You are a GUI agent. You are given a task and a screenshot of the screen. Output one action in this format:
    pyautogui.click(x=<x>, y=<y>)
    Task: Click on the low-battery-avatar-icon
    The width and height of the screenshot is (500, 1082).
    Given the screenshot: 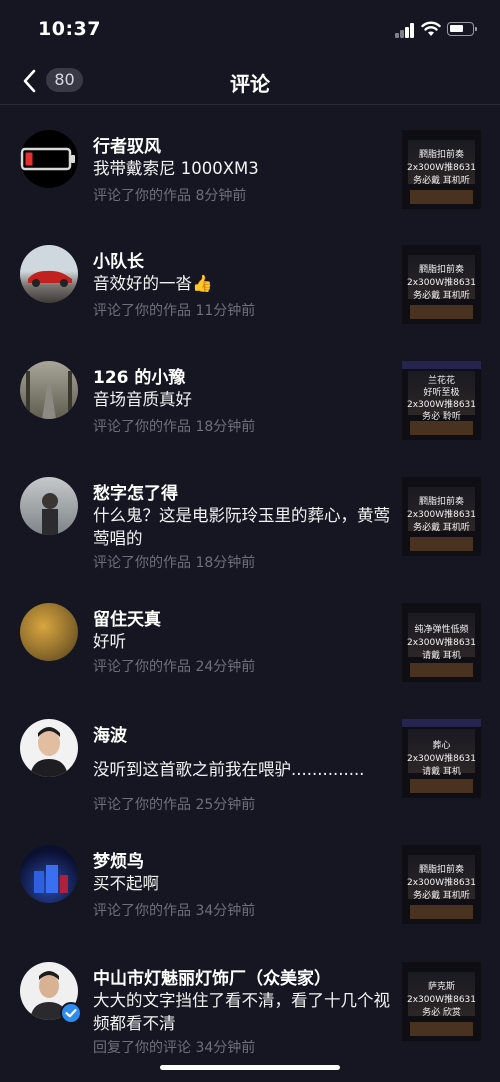 What is the action you would take?
    pyautogui.click(x=47, y=159)
    